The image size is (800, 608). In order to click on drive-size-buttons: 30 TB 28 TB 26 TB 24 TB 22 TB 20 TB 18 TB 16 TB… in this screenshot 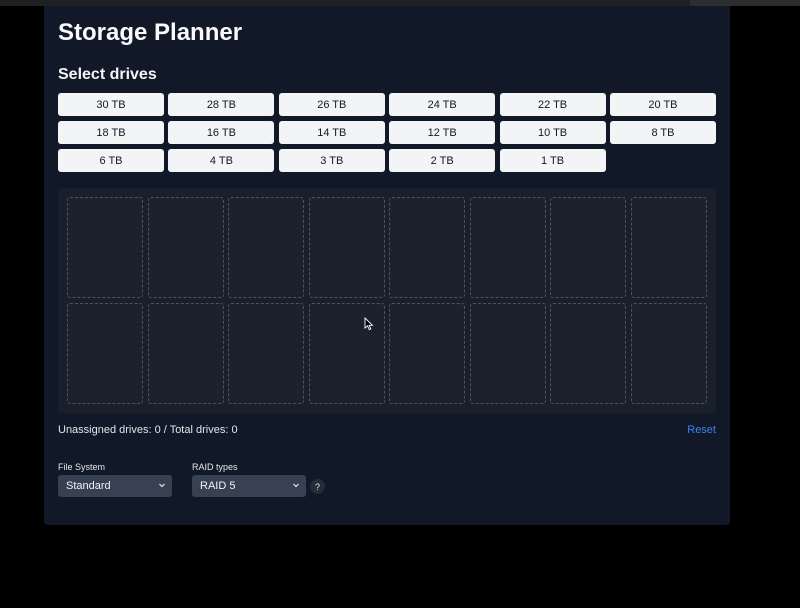, I will do `click(387, 132)`.